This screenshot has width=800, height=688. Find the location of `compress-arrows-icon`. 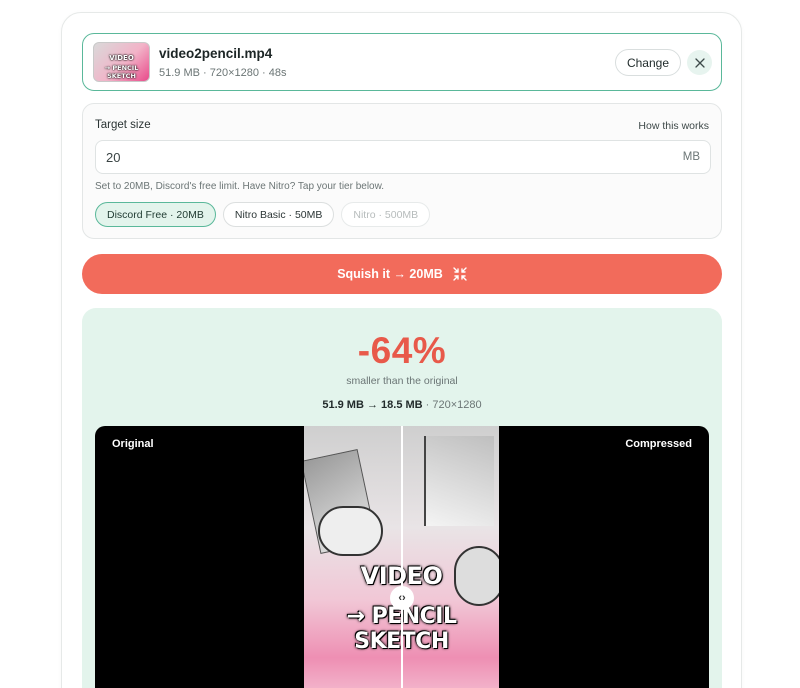

compress-arrows-icon is located at coordinates (460, 274).